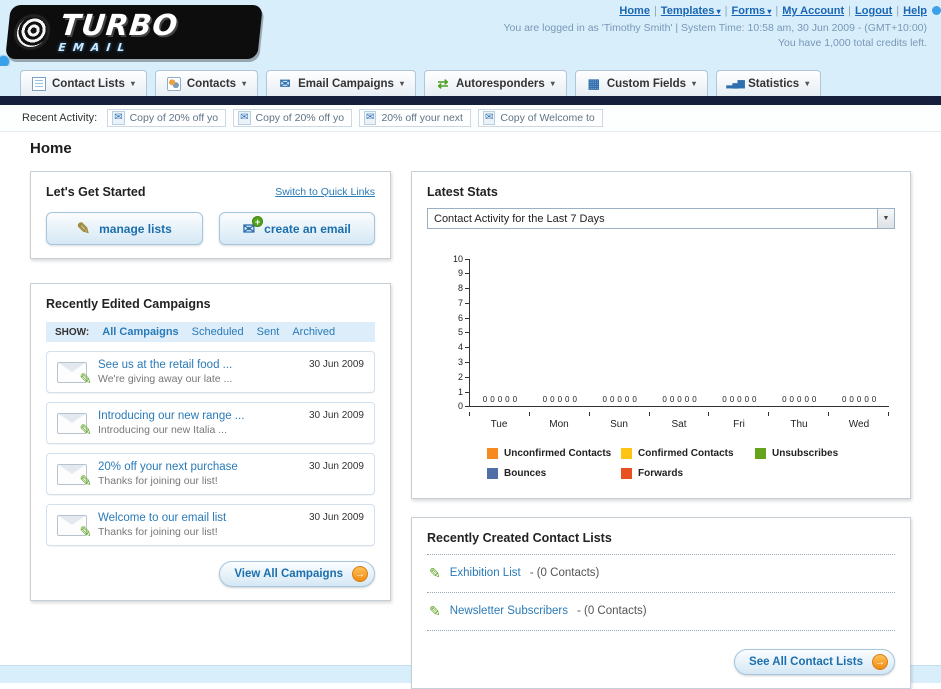 The height and width of the screenshot is (689, 941). Describe the element at coordinates (661, 574) in the screenshot. I see `contact-list-row: ✎ Exhibition List - (0 Contacts)` at that location.